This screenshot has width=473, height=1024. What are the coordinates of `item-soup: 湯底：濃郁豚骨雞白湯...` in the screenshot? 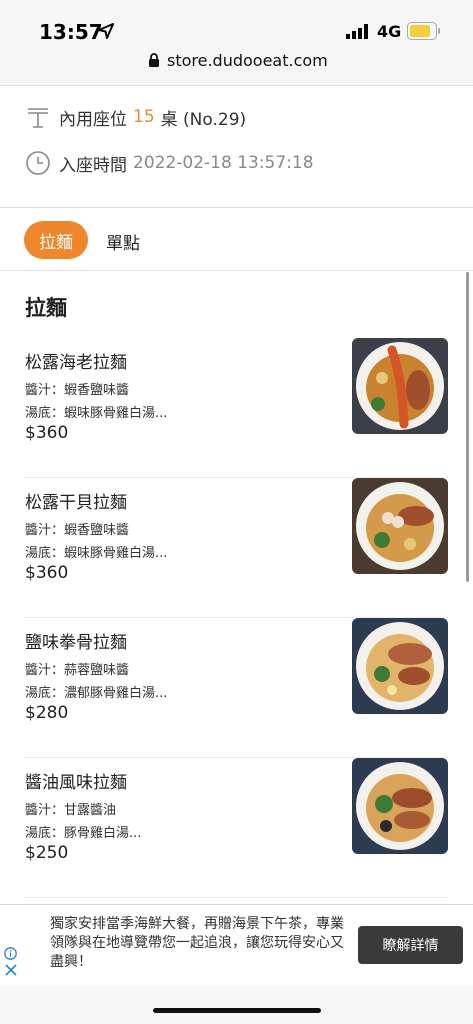 It's located at (96, 693).